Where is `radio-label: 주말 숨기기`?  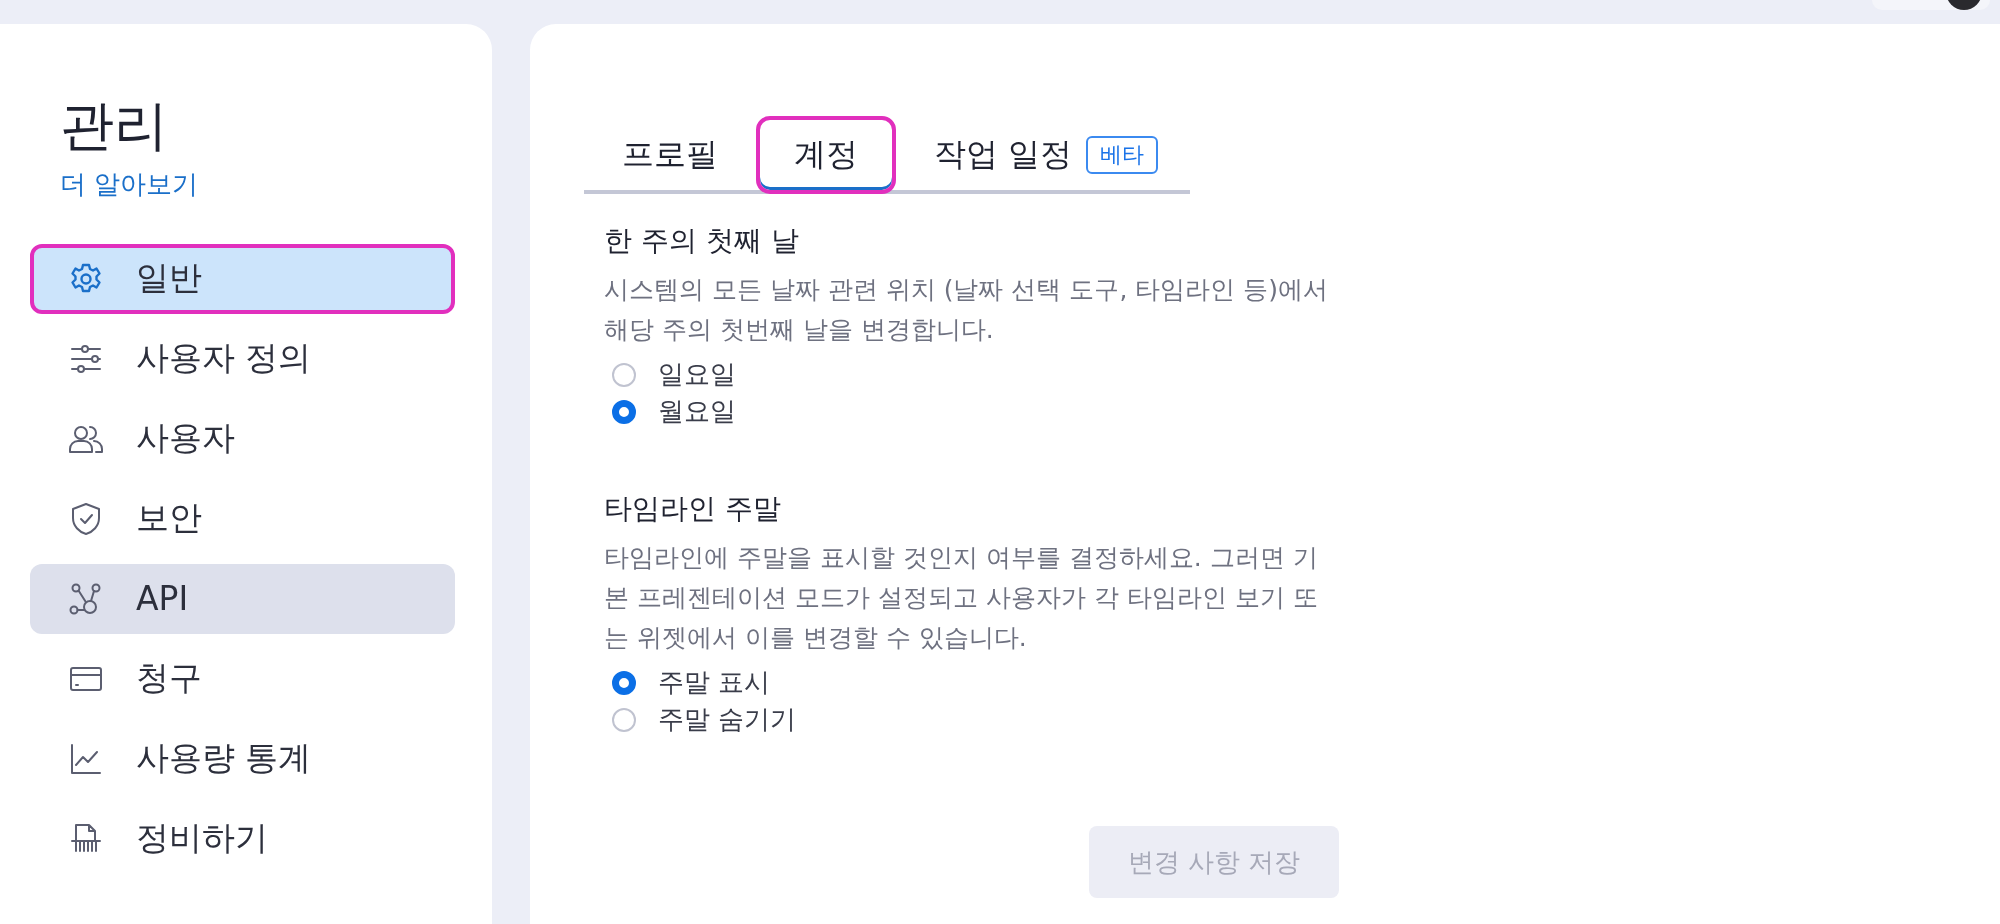 radio-label: 주말 숨기기 is located at coordinates (727, 719).